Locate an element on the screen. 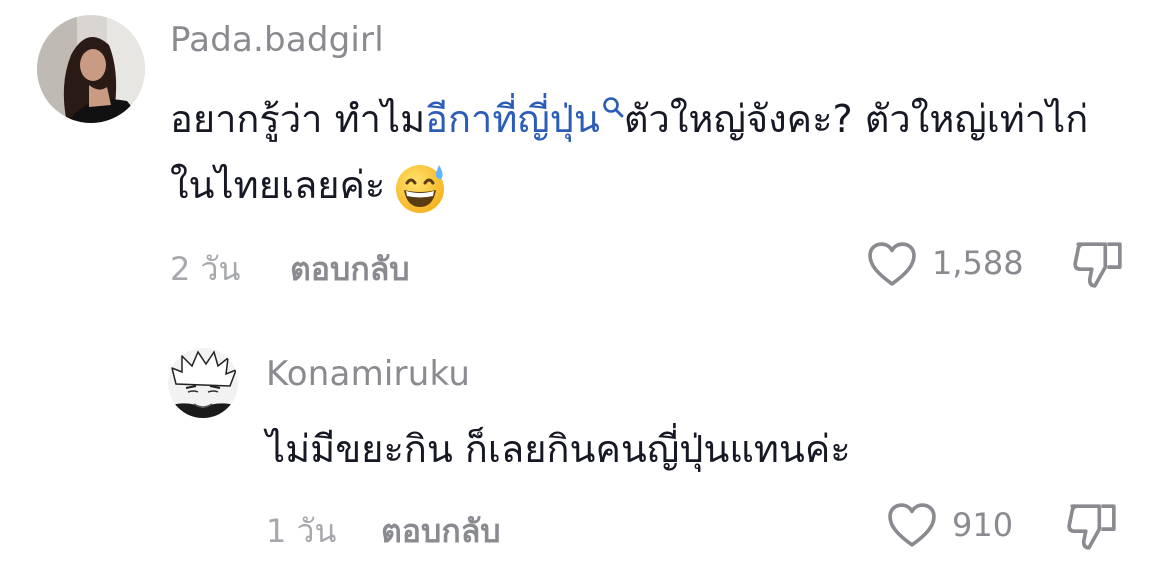 Image resolution: width=1170 pixels, height=580 pixels. comment-time: 2 วัน is located at coordinates (205, 269).